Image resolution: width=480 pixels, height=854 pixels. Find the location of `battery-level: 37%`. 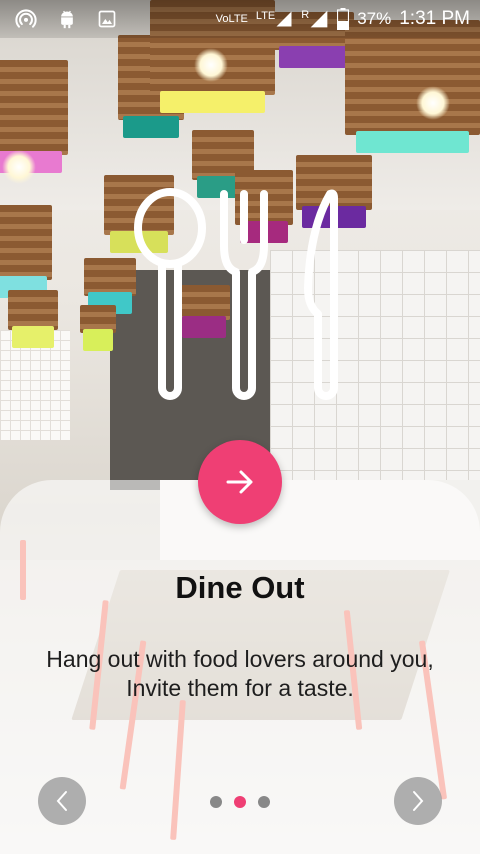

battery-level: 37% is located at coordinates (374, 18).